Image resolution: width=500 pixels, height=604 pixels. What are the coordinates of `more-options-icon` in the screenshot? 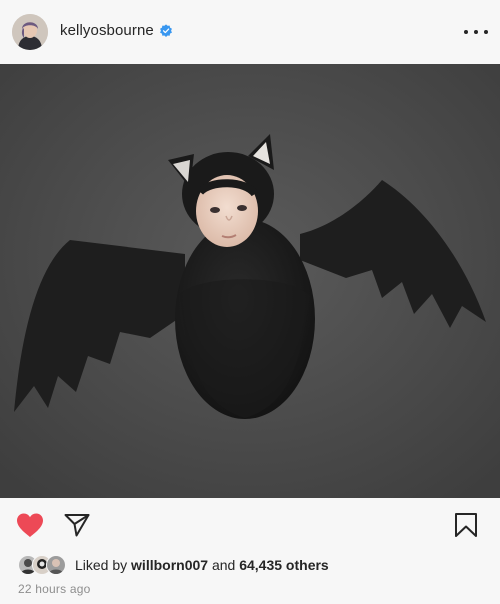 It's located at (476, 32).